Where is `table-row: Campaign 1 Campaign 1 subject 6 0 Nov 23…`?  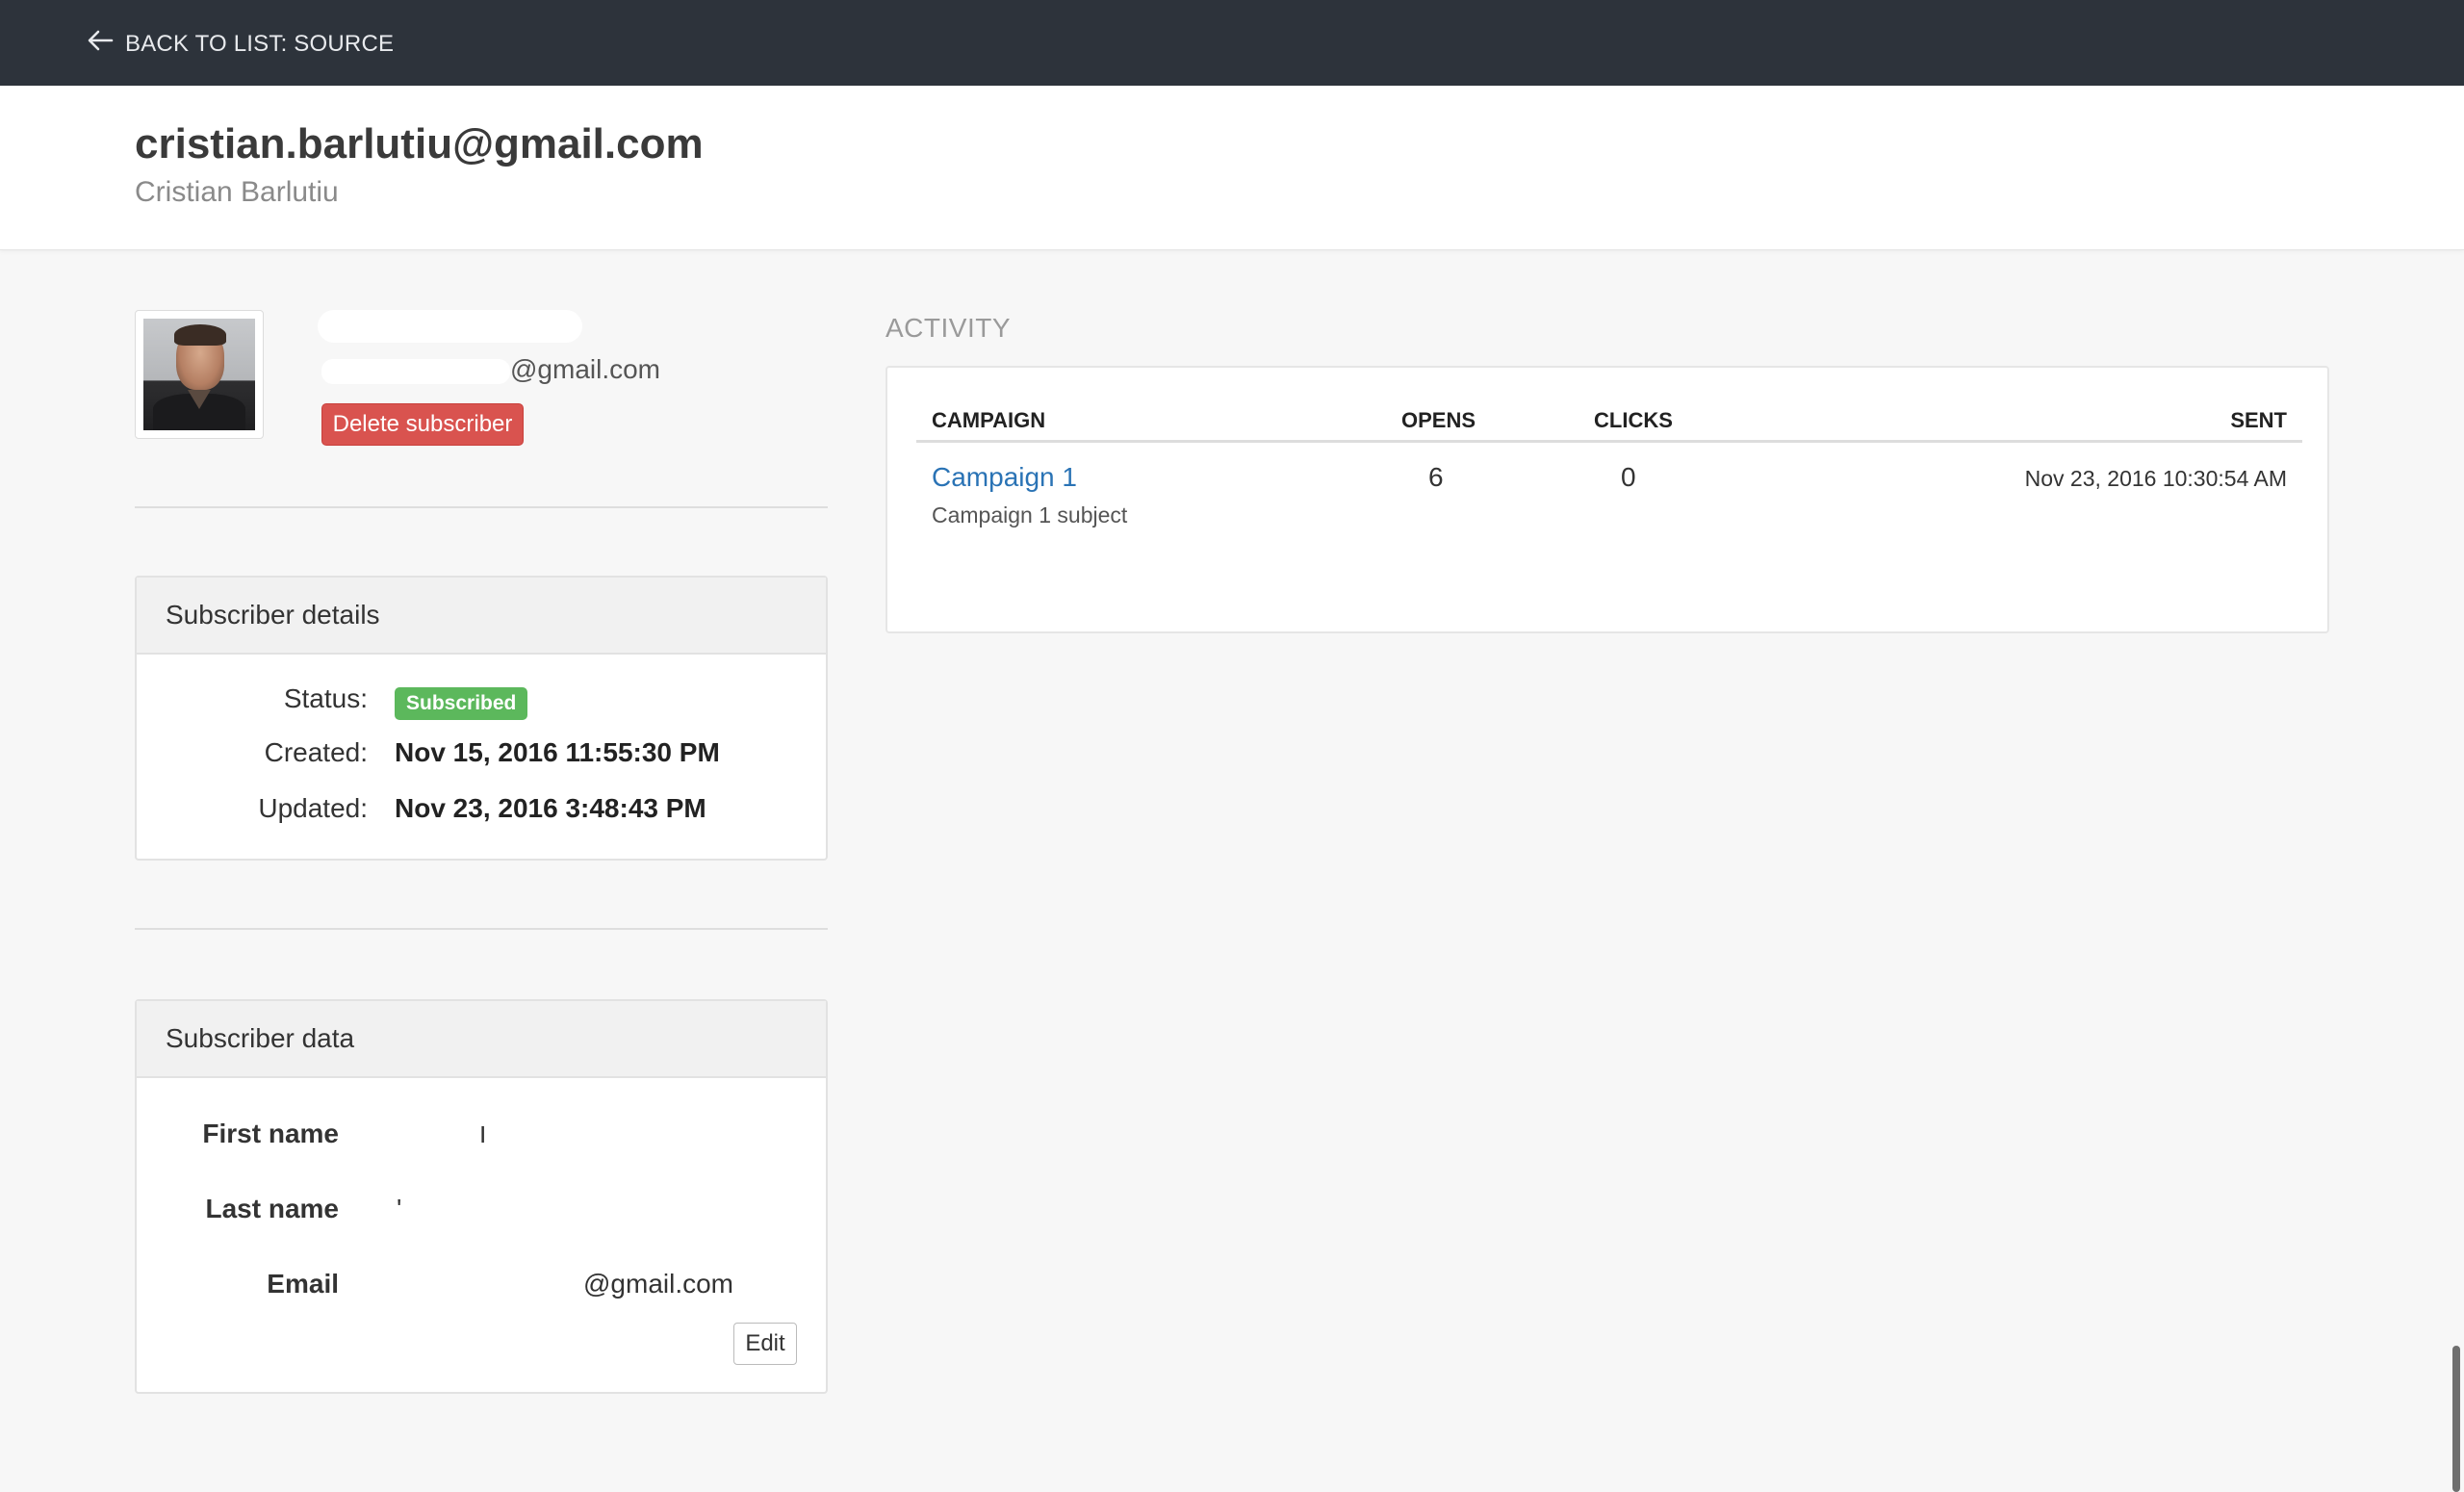
table-row: Campaign 1 Campaign 1 subject 6 0 Nov 23… is located at coordinates (1609, 496).